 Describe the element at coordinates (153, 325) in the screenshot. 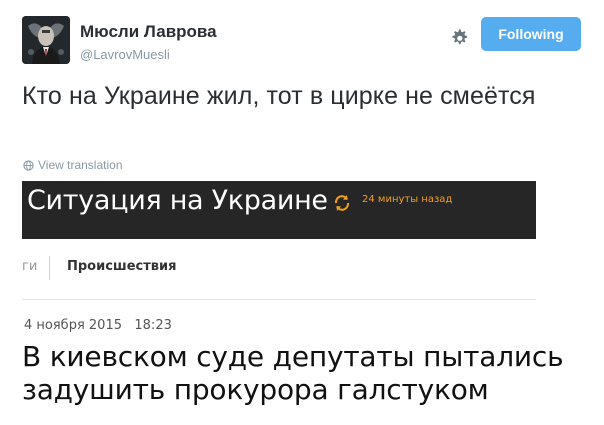

I see `article-time: 18:23` at that location.